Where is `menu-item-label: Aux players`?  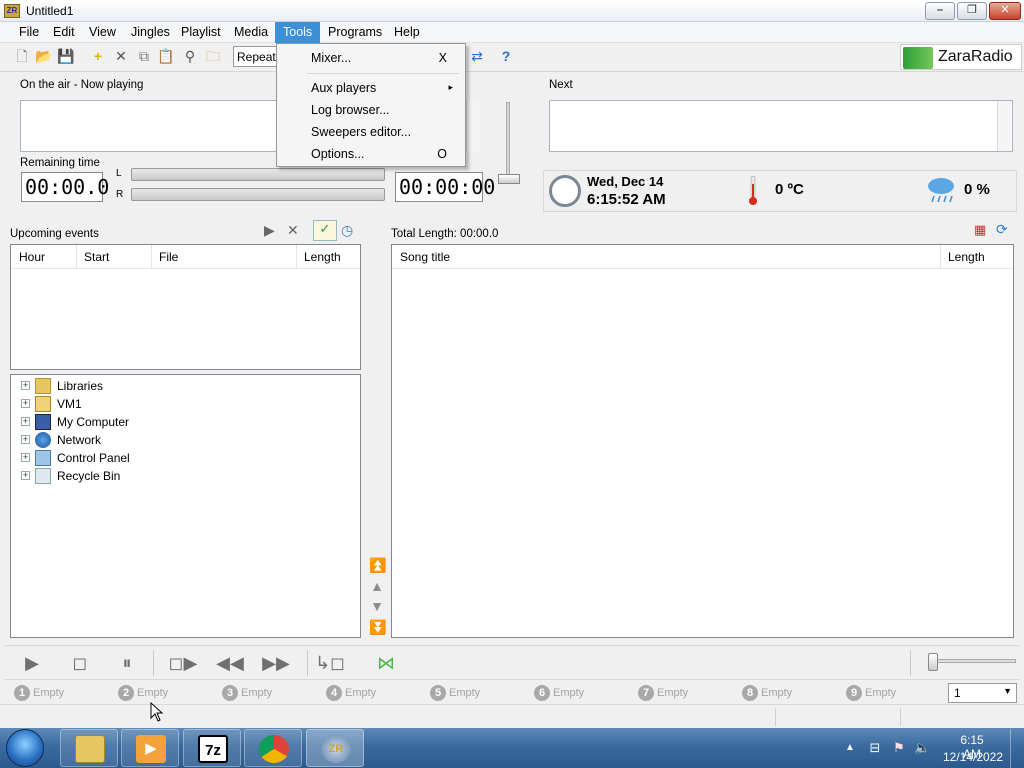
menu-item-label: Aux players is located at coordinates (344, 88).